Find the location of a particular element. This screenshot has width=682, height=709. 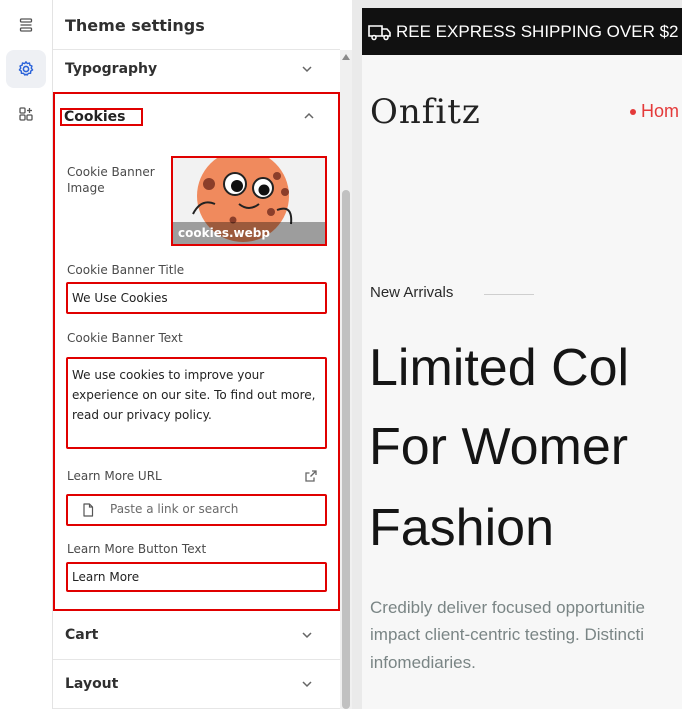

learn-more-url-label: Learn More URL is located at coordinates (114, 476).